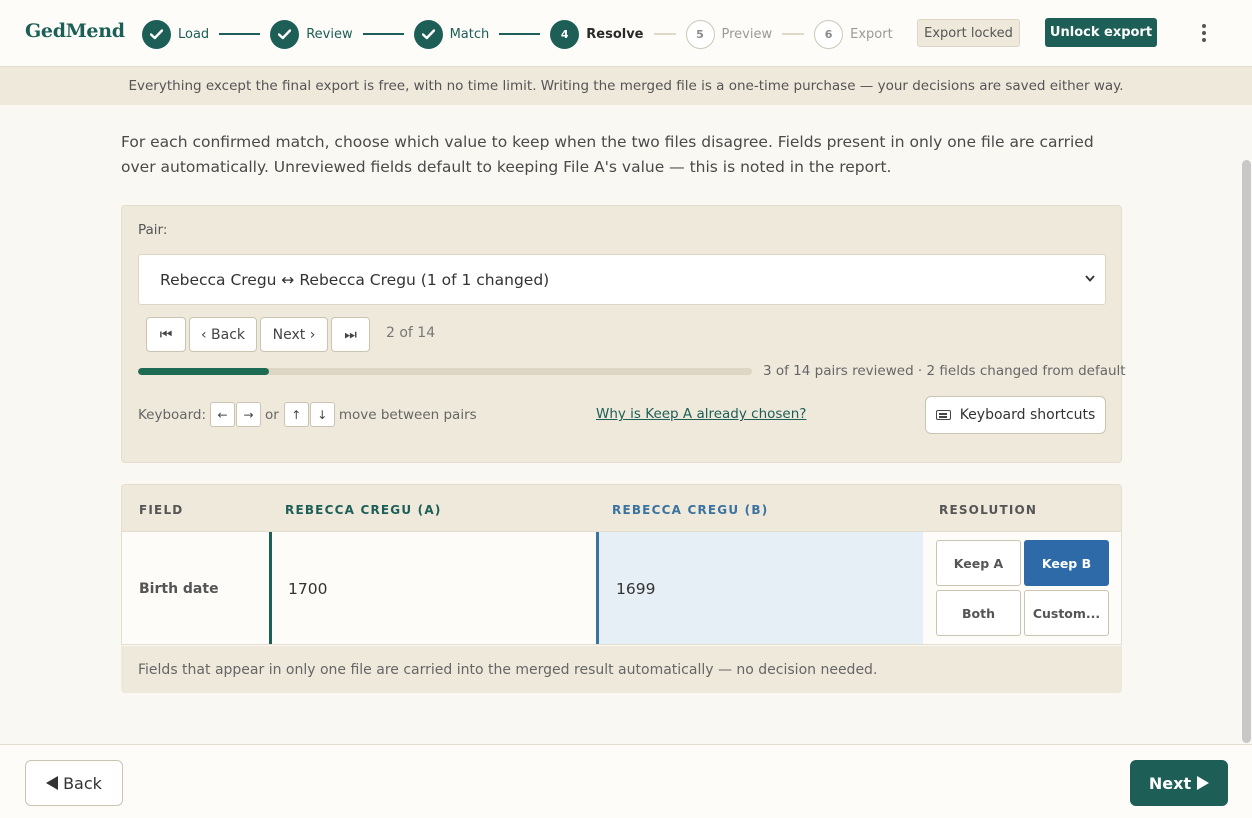  I want to click on keyboard-shortcuts-button: Keyboard shortcuts, so click(1015, 415).